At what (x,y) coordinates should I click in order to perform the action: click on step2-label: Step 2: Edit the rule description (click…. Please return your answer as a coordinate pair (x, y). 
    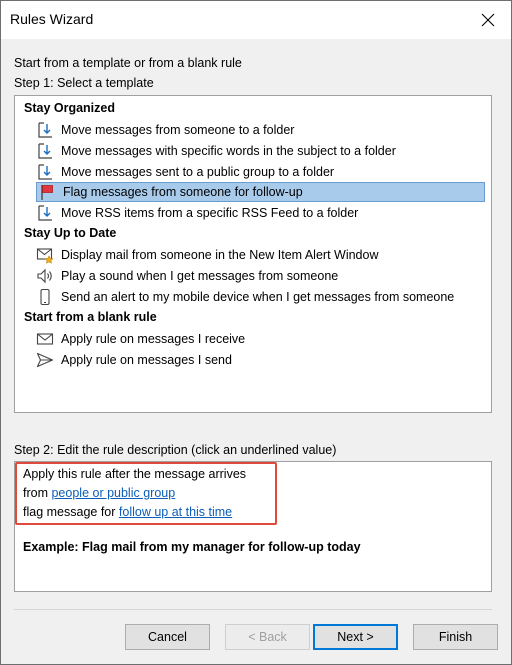
    Looking at the image, I should click on (175, 450).